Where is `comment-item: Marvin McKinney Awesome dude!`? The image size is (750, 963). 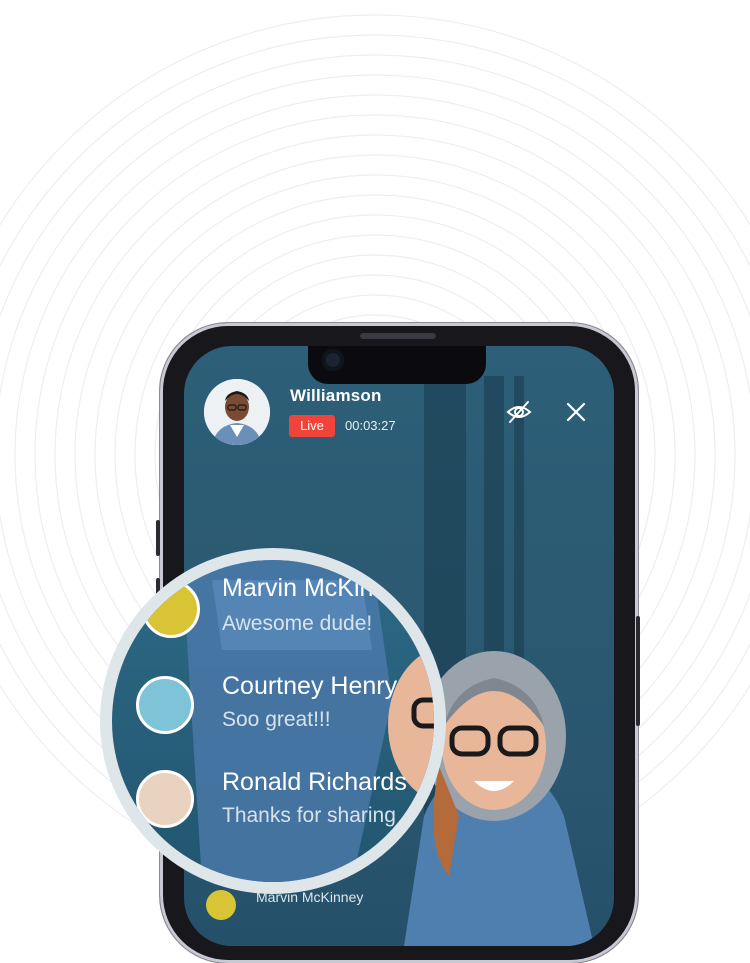
comment-item: Marvin McKinney Awesome dude! is located at coordinates (273, 600).